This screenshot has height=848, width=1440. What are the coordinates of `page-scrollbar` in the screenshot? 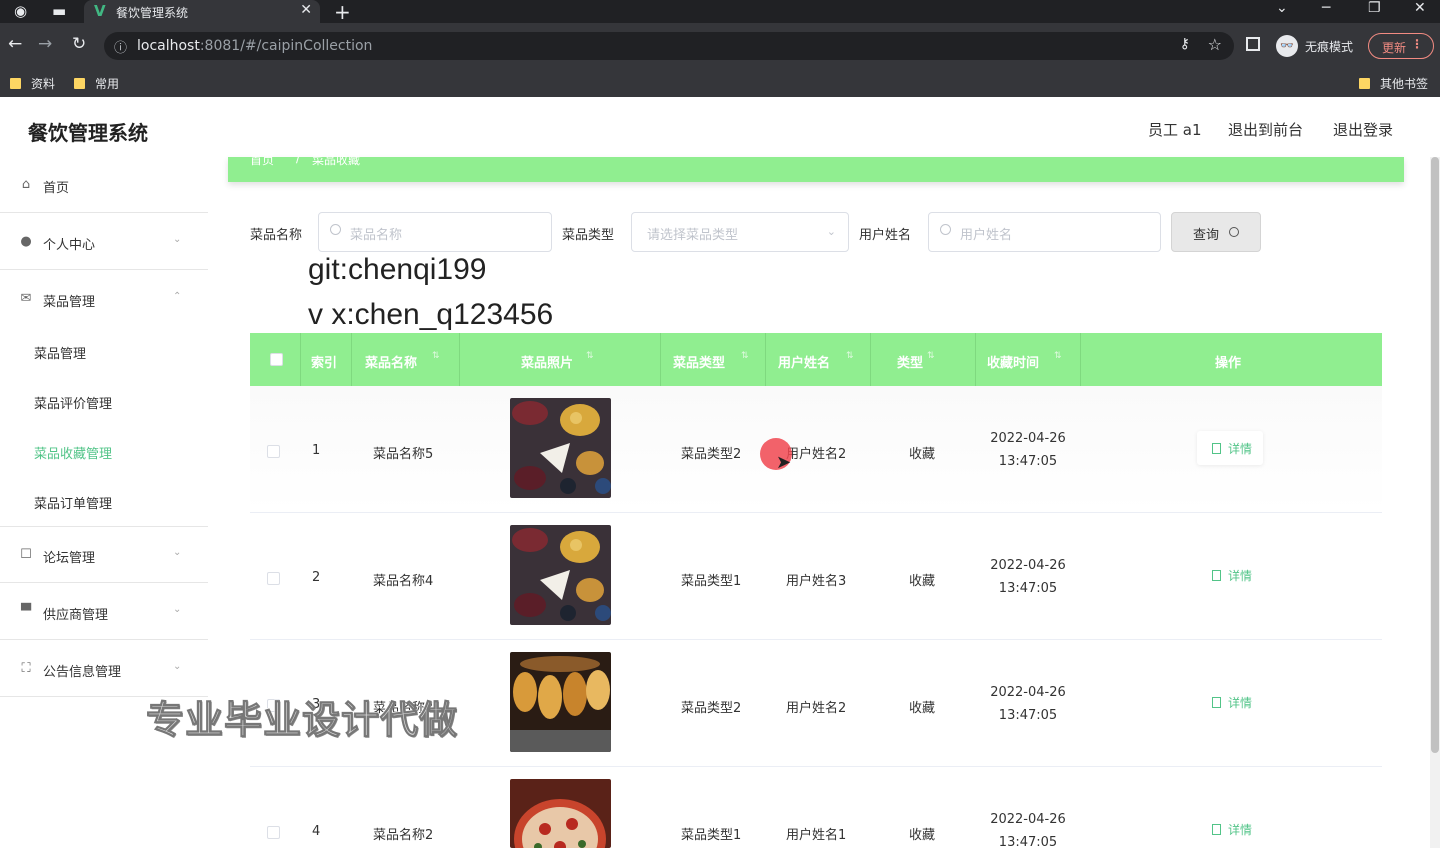 It's located at (1435, 502).